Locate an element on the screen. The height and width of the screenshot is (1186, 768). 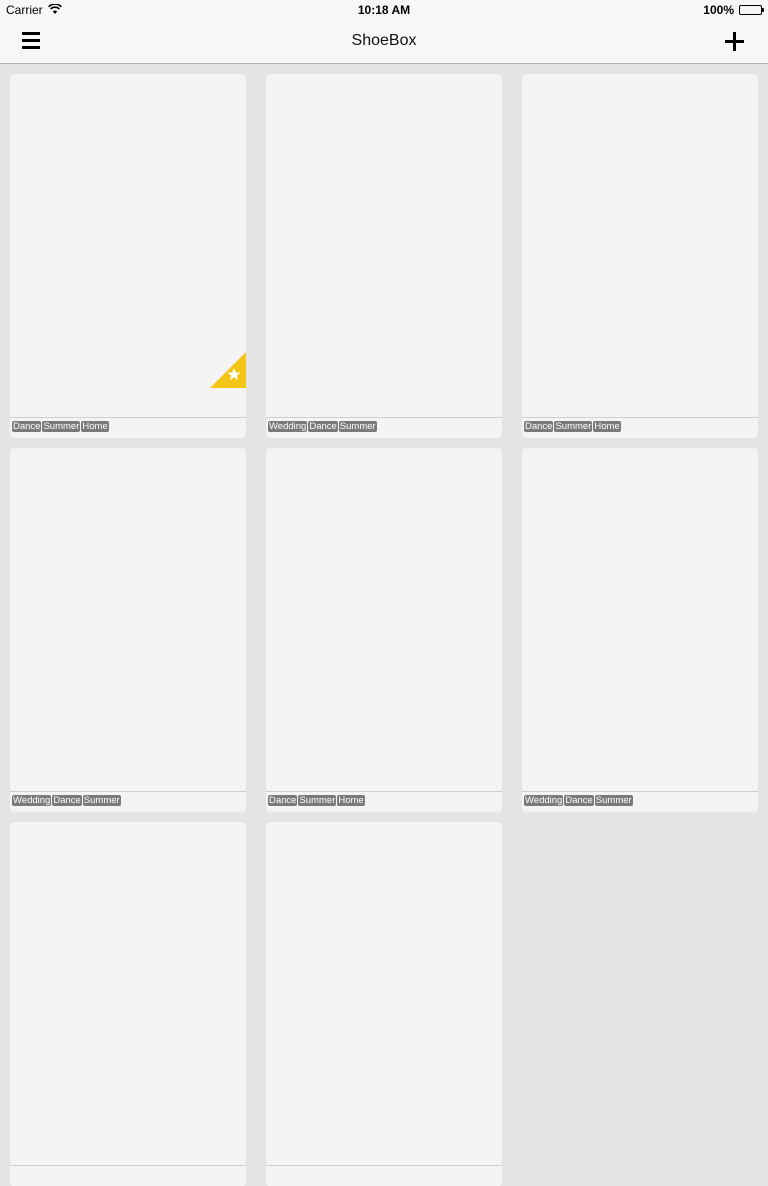
navigation-bar: ShoeBox is located at coordinates (384, 42).